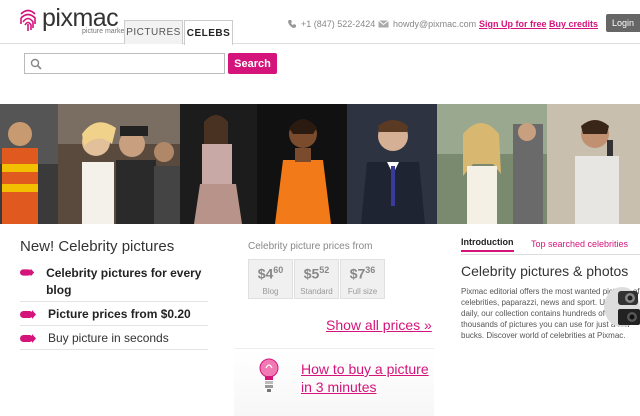  Describe the element at coordinates (545, 271) in the screenshot. I see `intro-title: Celebrity pictures & photos` at that location.